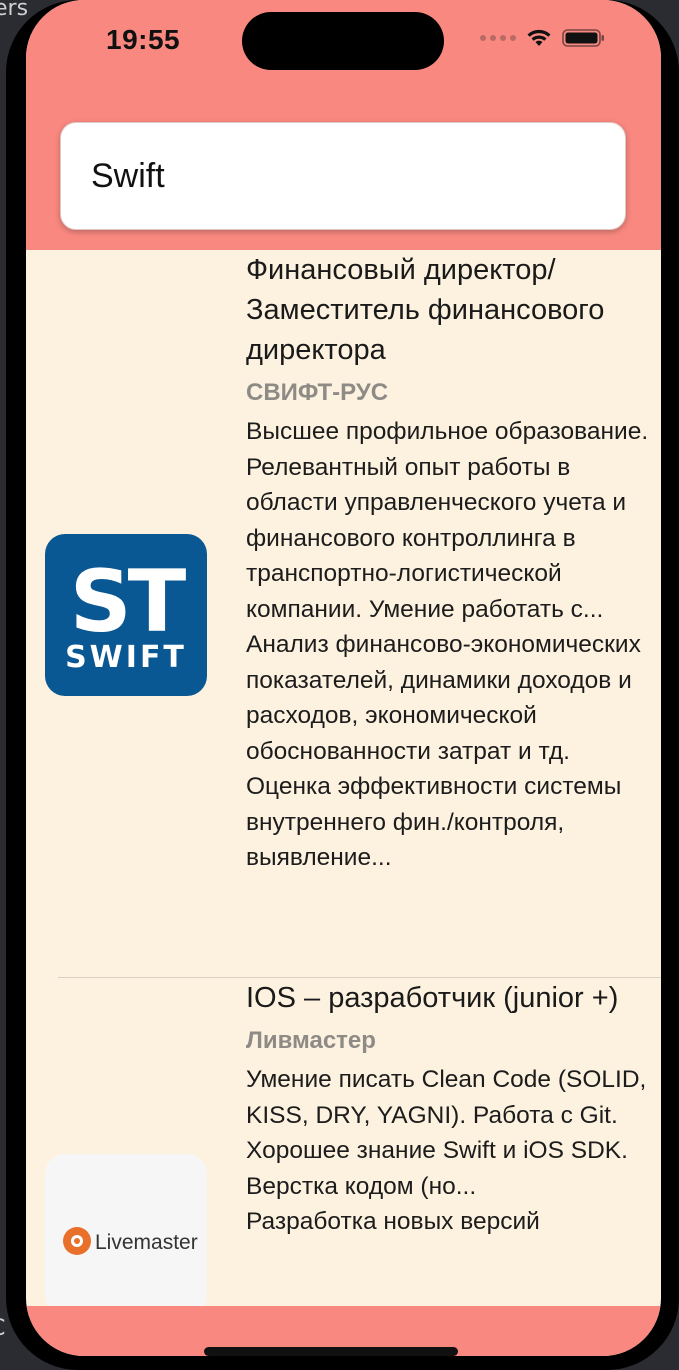 This screenshot has width=679, height=1370. I want to click on background-window-text-bottom: C, so click(2, 1328).